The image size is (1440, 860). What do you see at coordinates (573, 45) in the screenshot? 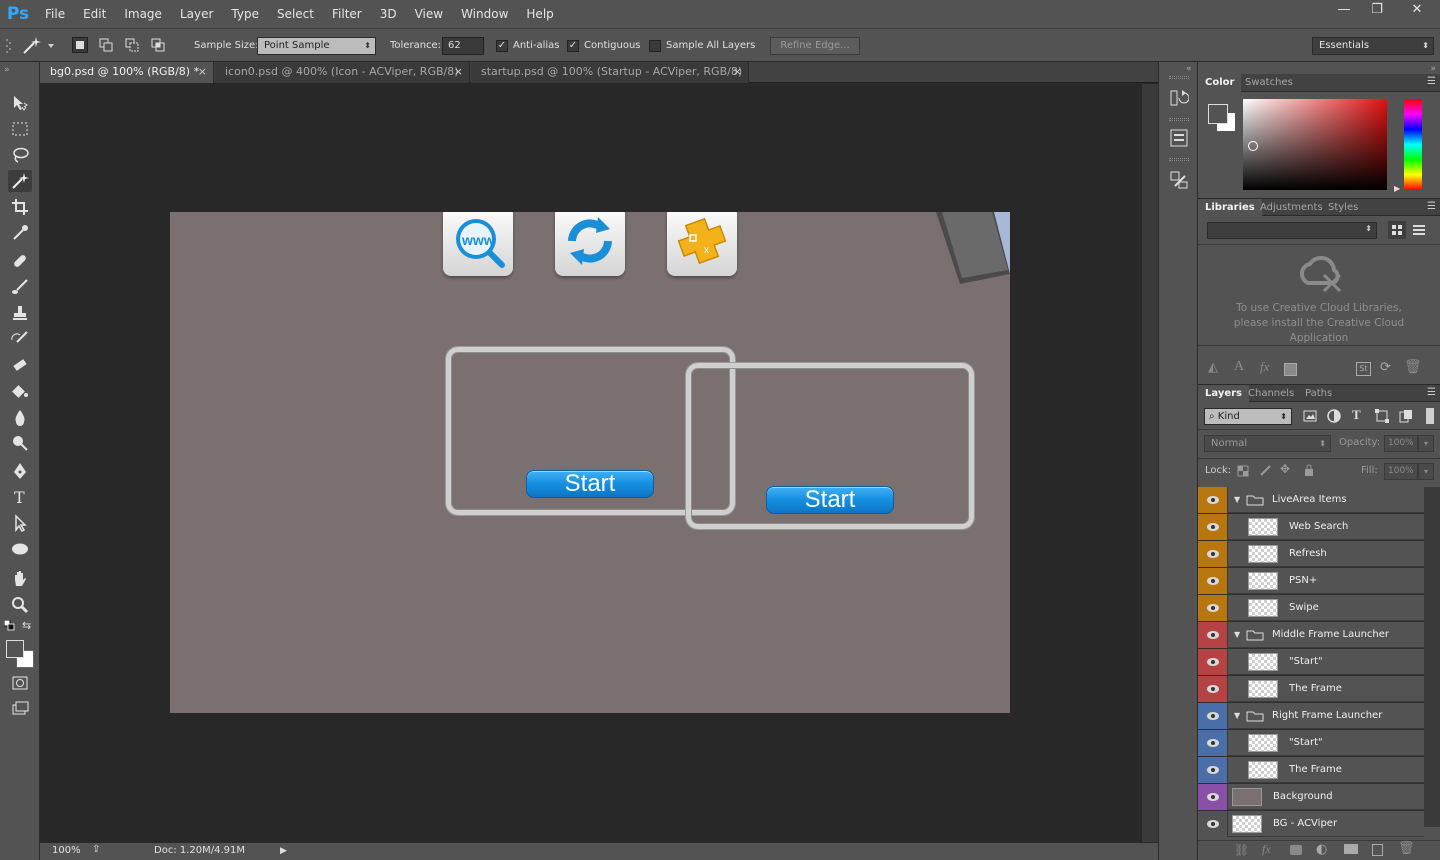
I see `contiguous-checkbox: ✓` at bounding box center [573, 45].